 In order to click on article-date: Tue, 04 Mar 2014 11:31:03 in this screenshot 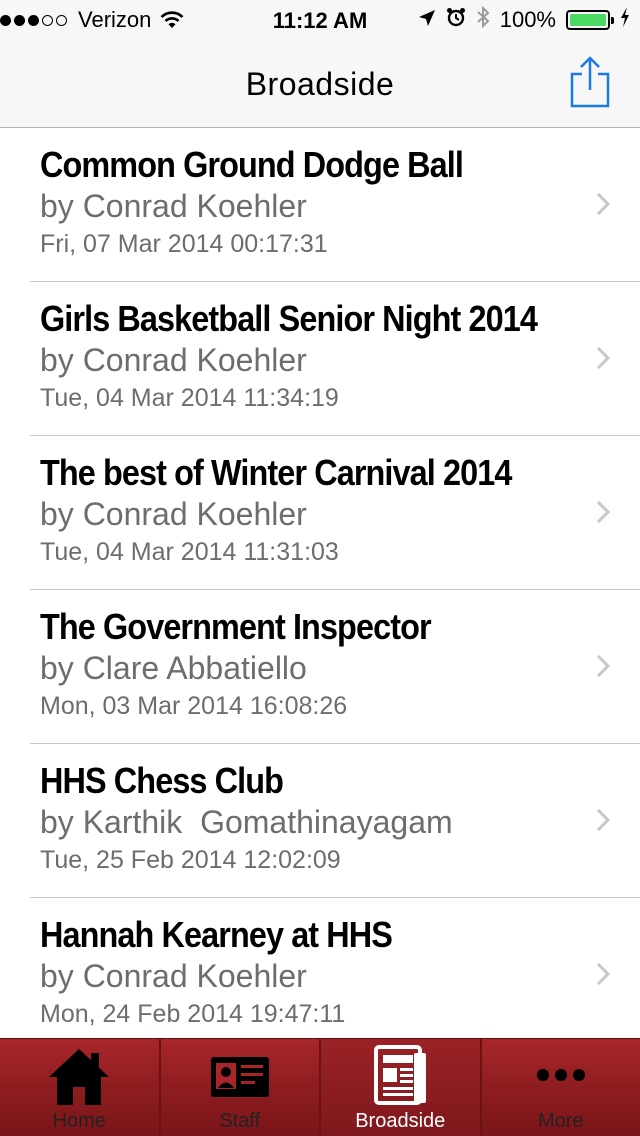, I will do `click(189, 552)`.